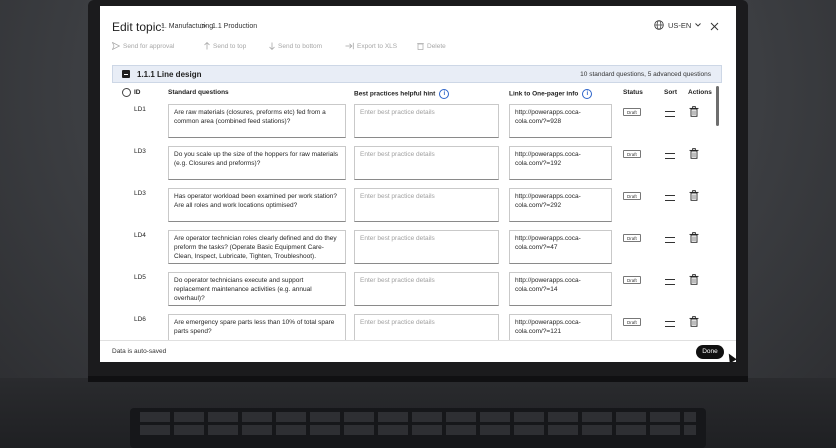  What do you see at coordinates (207, 46) in the screenshot?
I see `arrow-up-icon` at bounding box center [207, 46].